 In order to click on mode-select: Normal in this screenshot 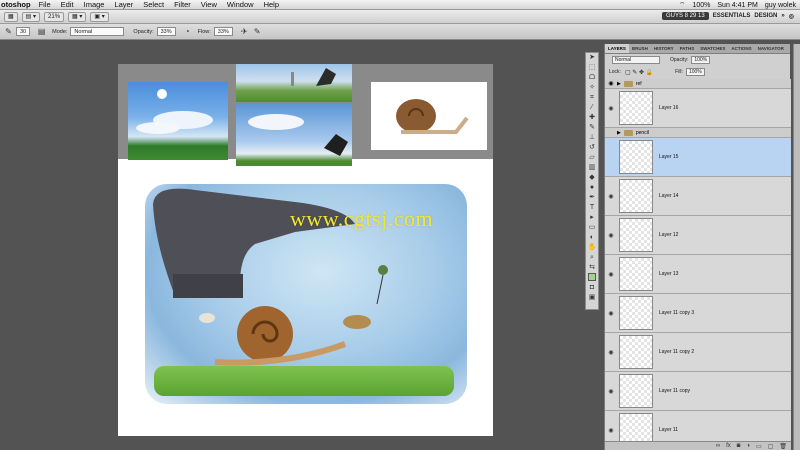, I will do `click(97, 31)`.